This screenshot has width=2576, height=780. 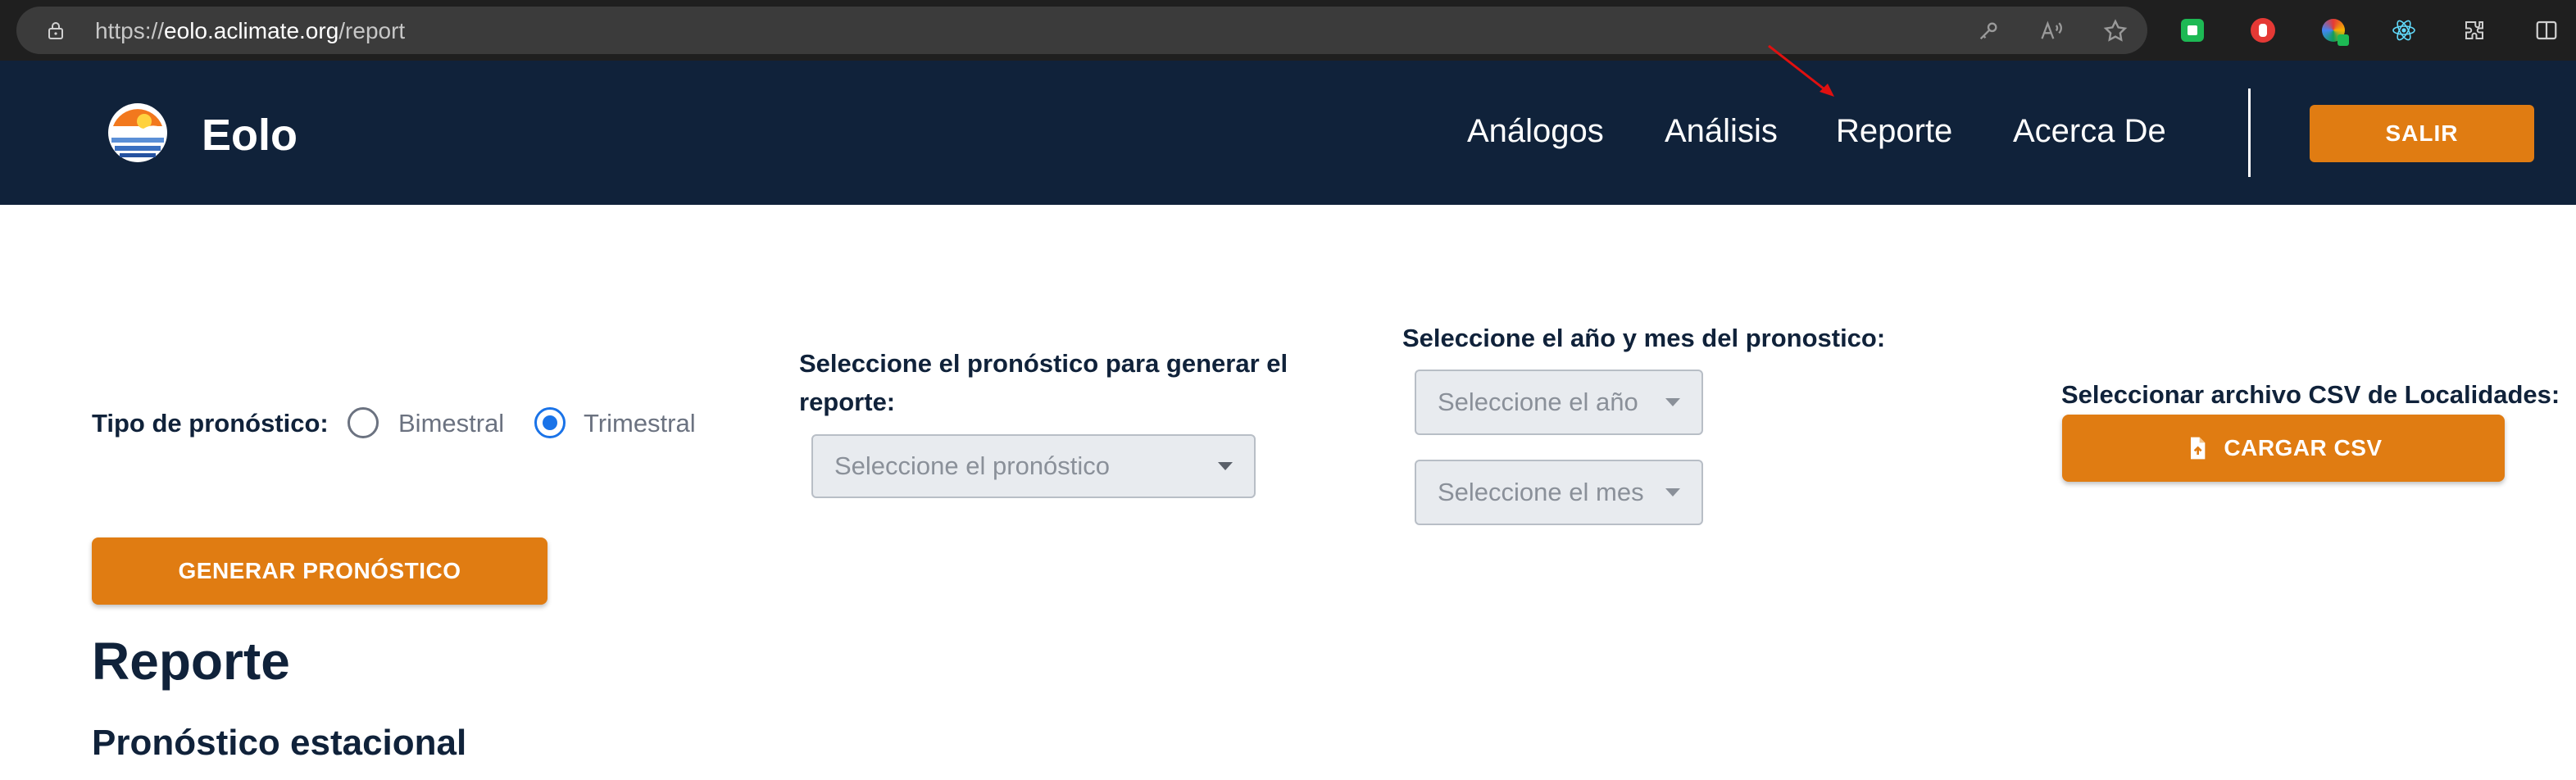 I want to click on forecast-select-label-line1: Seleccione el pronóstico para generar el, so click(x=1043, y=364).